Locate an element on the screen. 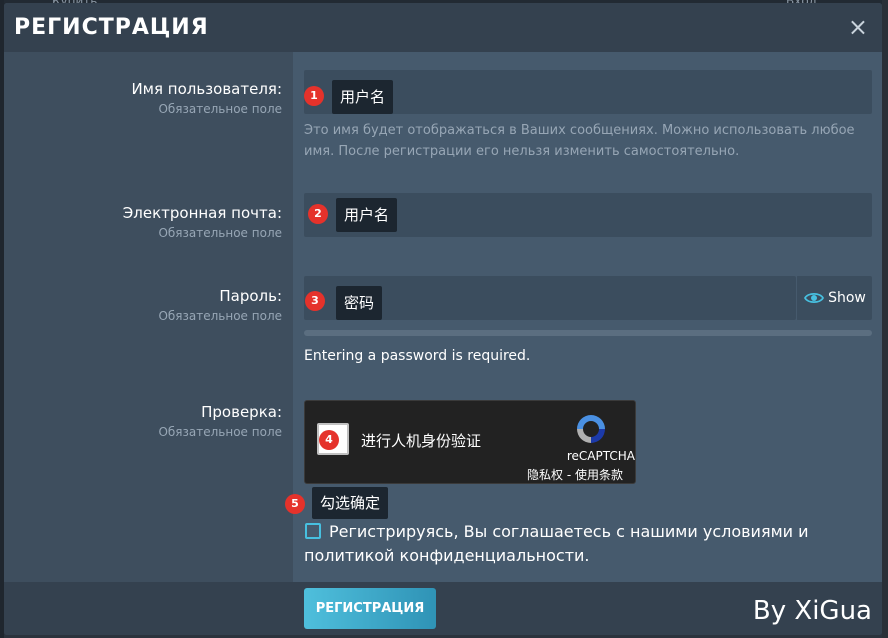 The height and width of the screenshot is (638, 888). annotation-badge-4: 4 is located at coordinates (329, 440).